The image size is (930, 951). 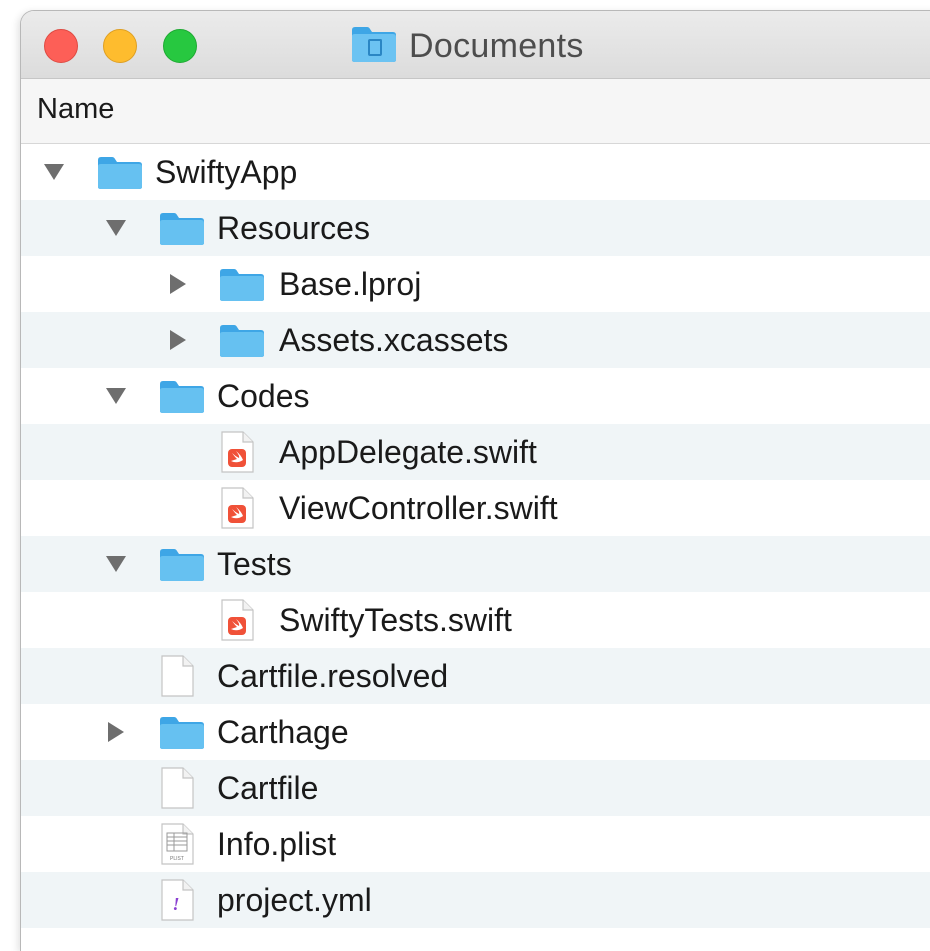 What do you see at coordinates (475, 111) in the screenshot?
I see `column-header-name: Name` at bounding box center [475, 111].